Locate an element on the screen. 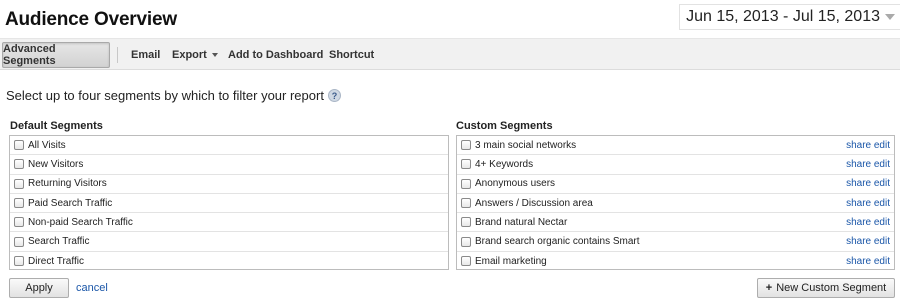  segment-row: Search Traffic is located at coordinates (229, 242).